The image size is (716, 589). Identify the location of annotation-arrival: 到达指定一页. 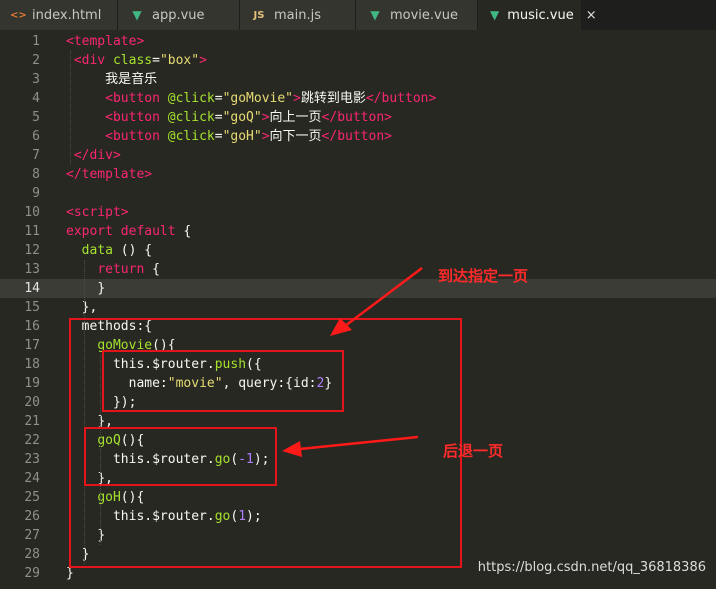
(483, 276).